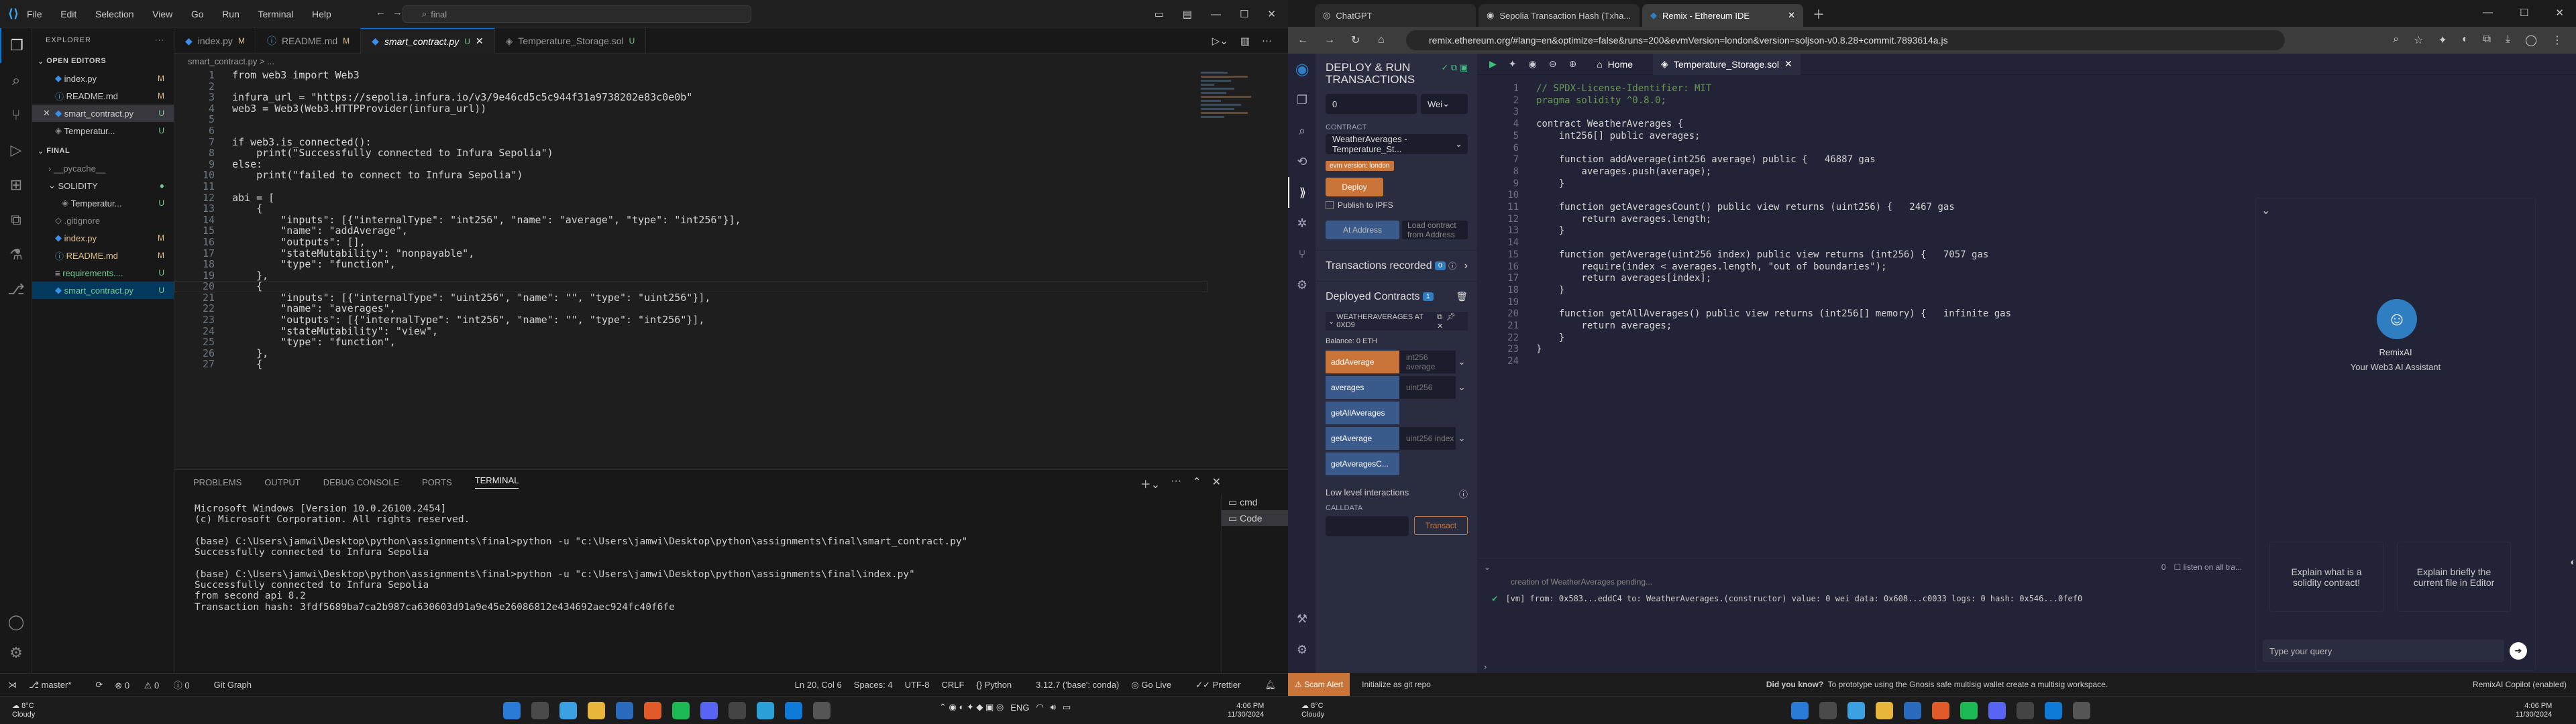 This screenshot has width=2576, height=724. What do you see at coordinates (1302, 161) in the screenshot?
I see `compiler-icon: ⟲` at bounding box center [1302, 161].